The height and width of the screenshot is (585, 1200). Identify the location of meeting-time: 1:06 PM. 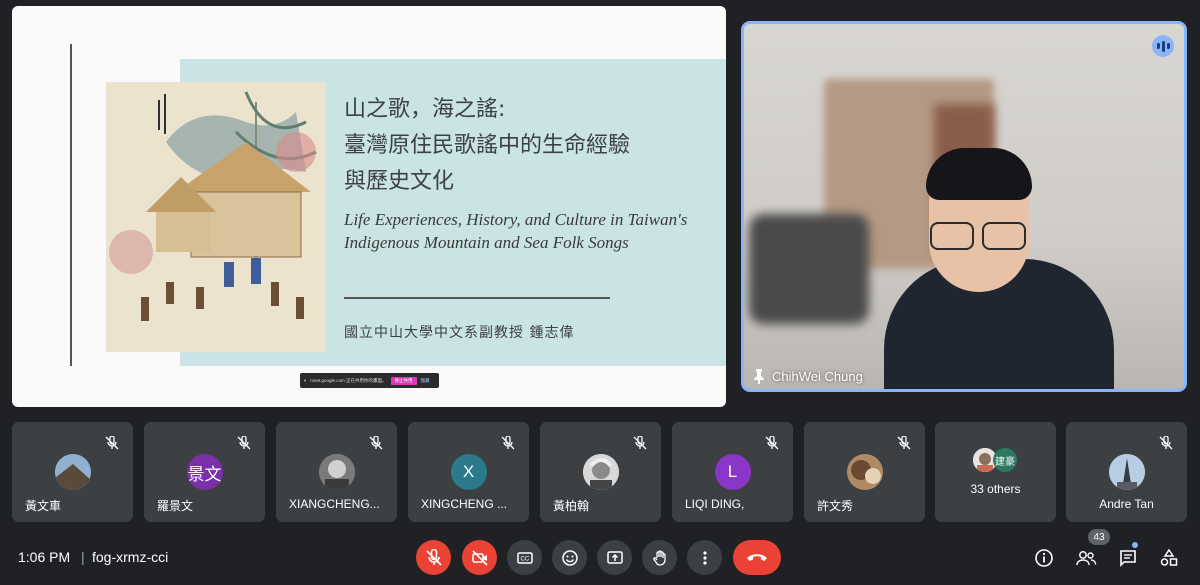
(44, 557).